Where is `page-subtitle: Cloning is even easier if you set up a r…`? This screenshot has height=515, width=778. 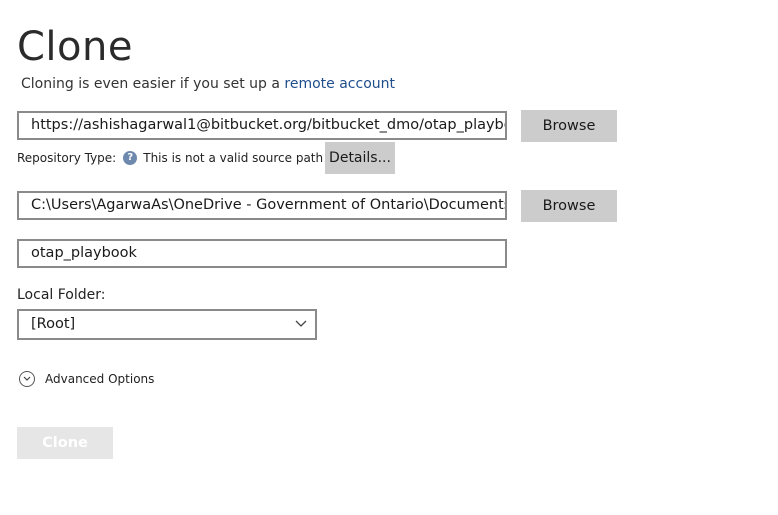 page-subtitle: Cloning is even easier if you set up a r… is located at coordinates (208, 84).